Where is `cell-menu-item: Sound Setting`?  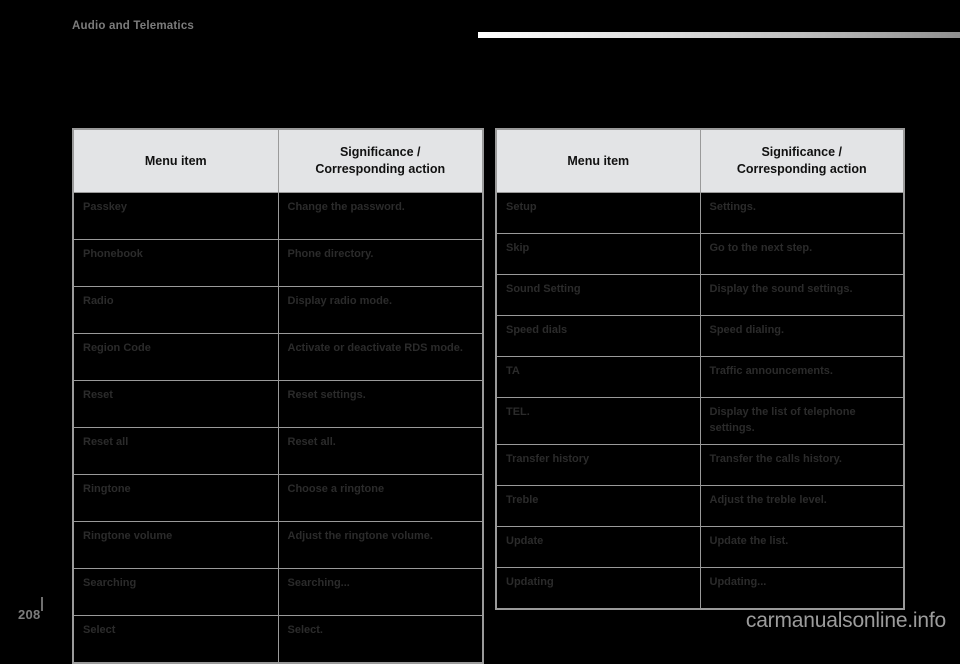 cell-menu-item: Sound Setting is located at coordinates (598, 295).